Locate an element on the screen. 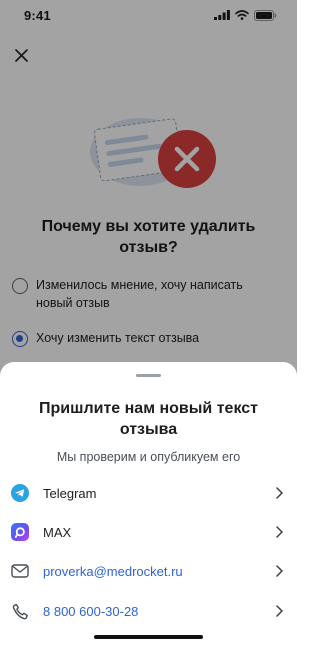 This screenshot has height=650, width=320. status-bar: 9:41 is located at coordinates (148, 15).